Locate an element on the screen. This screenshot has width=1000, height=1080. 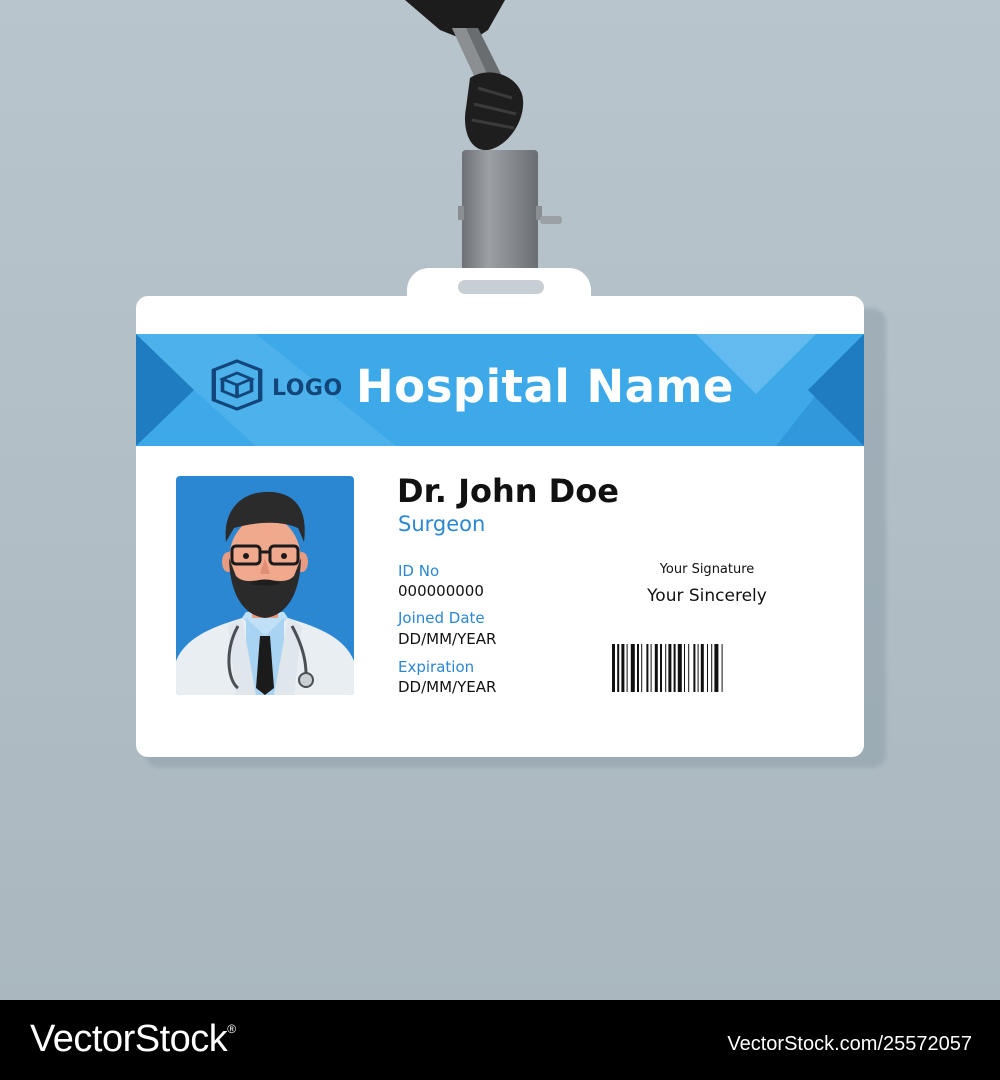
lanyard-knot is located at coordinates (494, 111).